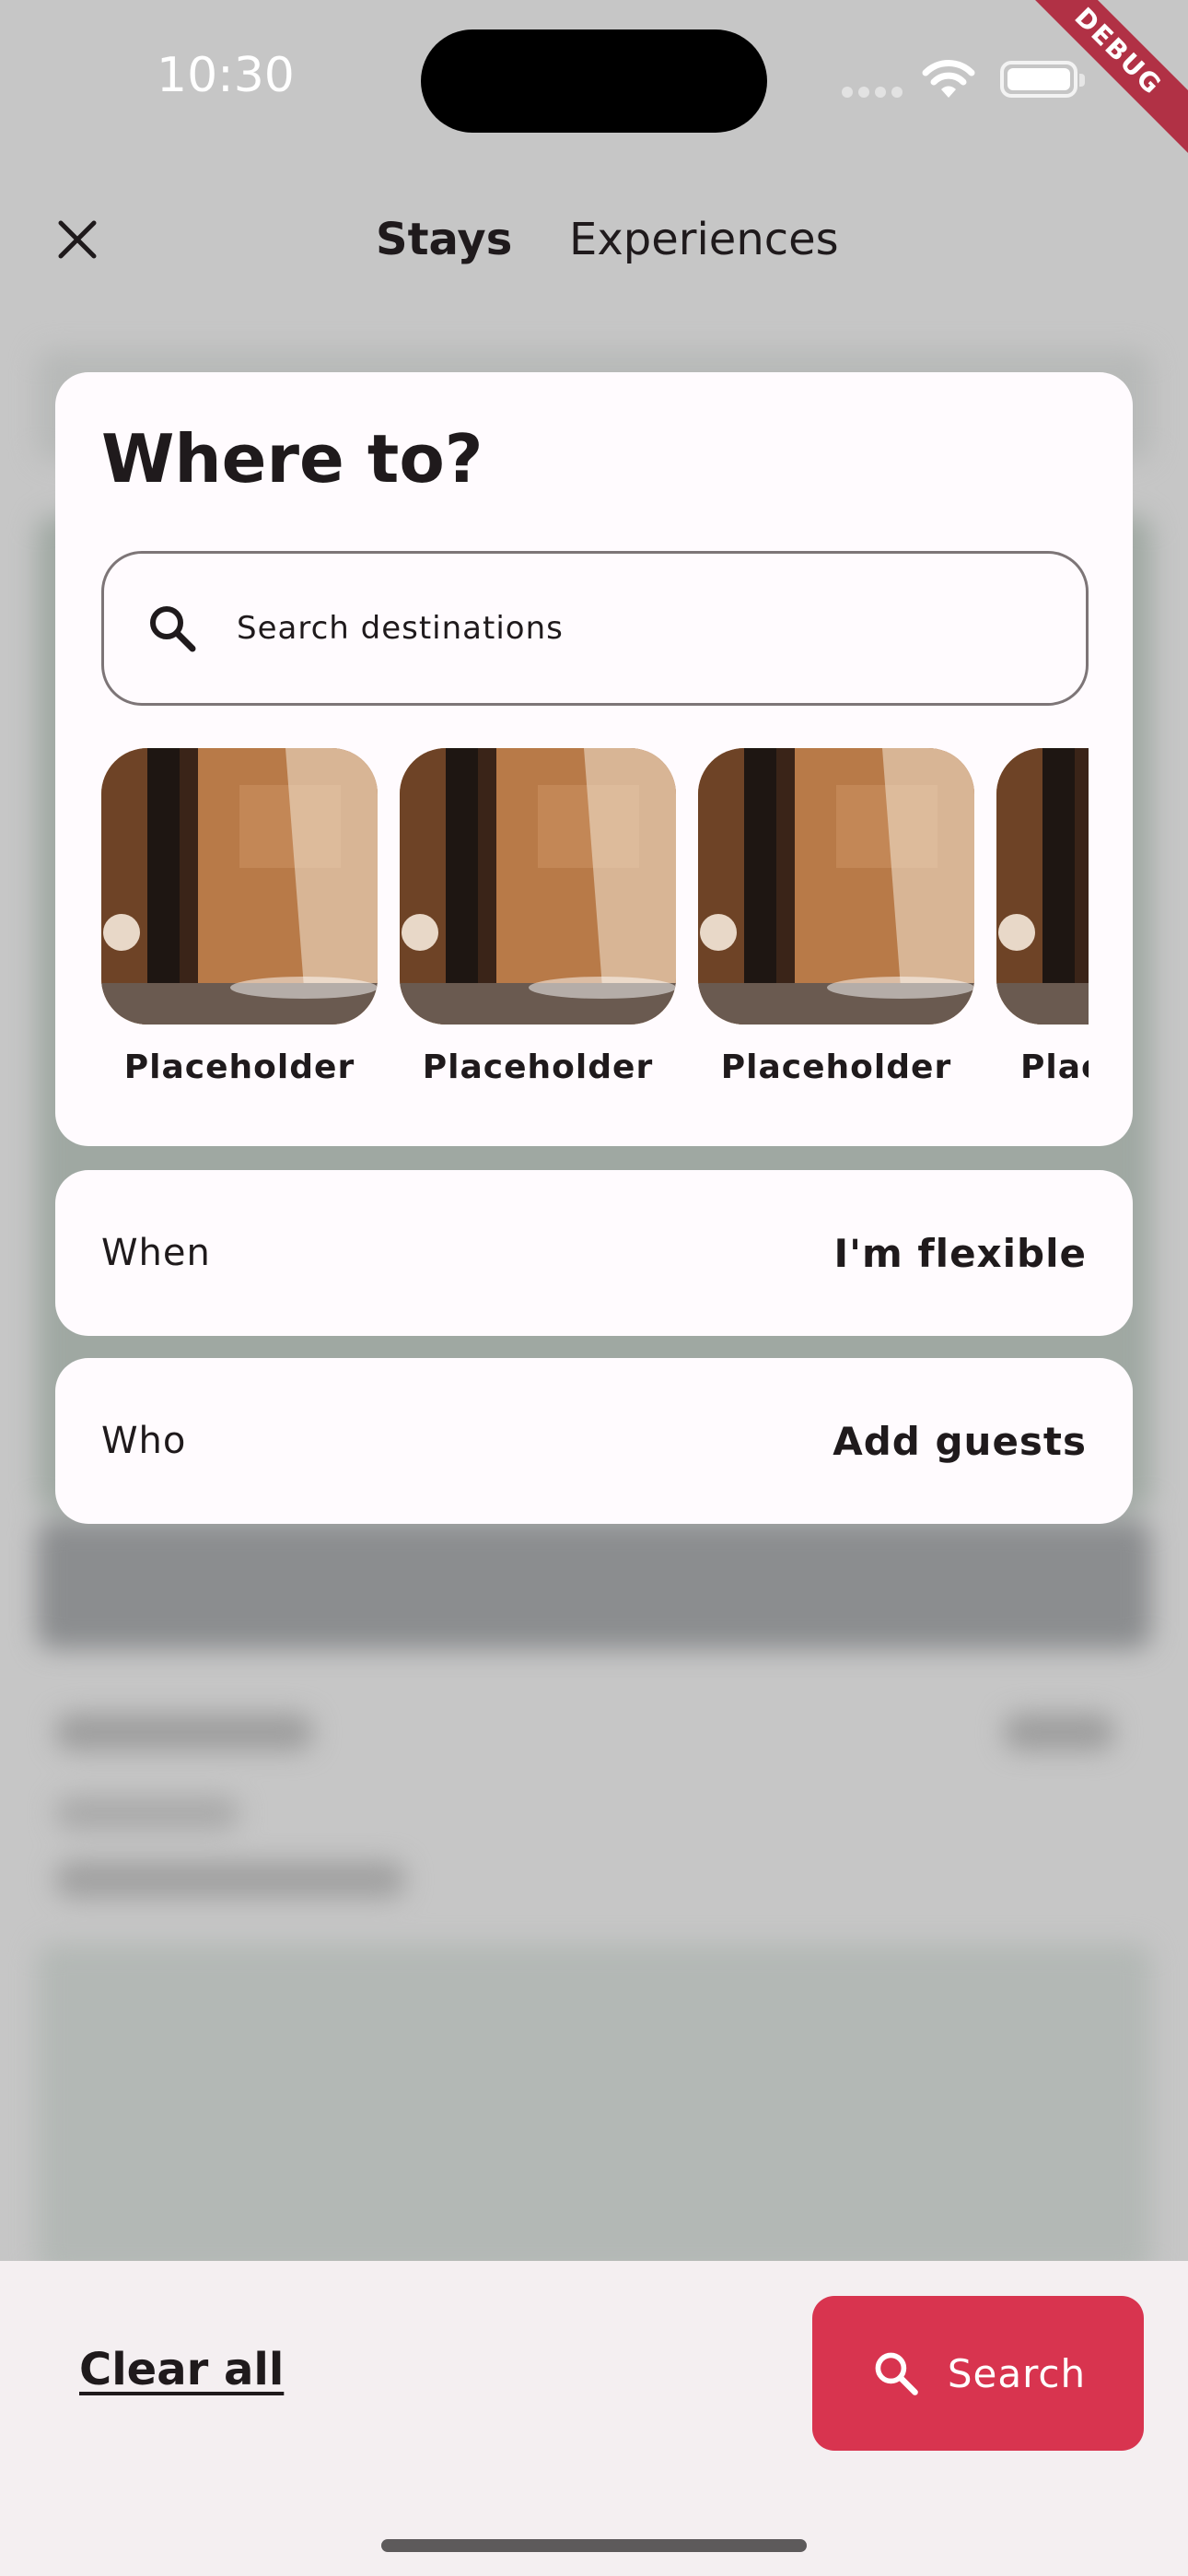 This screenshot has height=2576, width=1188. I want to click on debug-ribbon: DEBUG, so click(1105, 83).